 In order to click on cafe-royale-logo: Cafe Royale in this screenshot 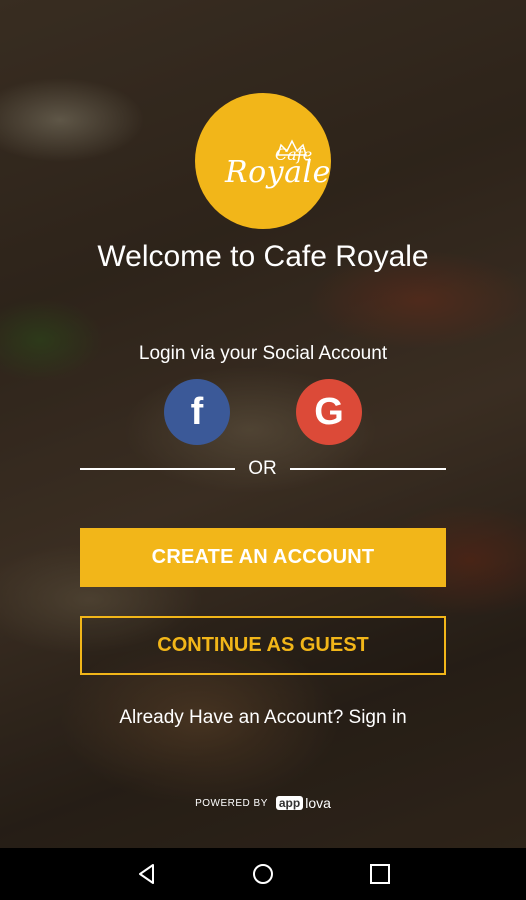, I will do `click(263, 161)`.